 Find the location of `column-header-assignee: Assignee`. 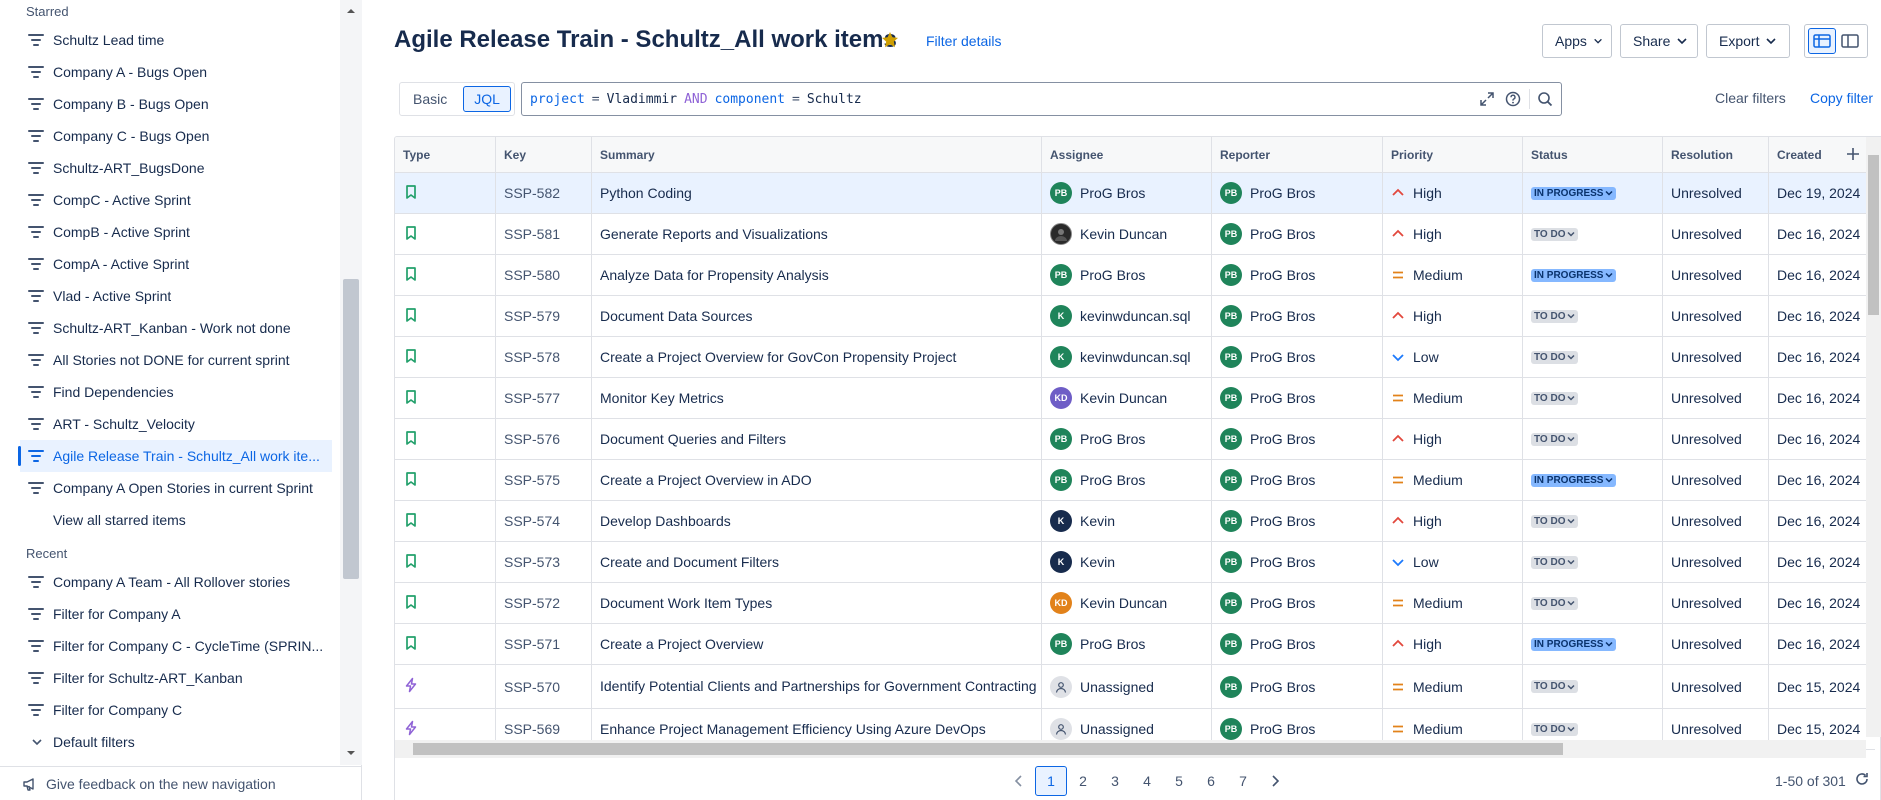

column-header-assignee: Assignee is located at coordinates (1127, 154).